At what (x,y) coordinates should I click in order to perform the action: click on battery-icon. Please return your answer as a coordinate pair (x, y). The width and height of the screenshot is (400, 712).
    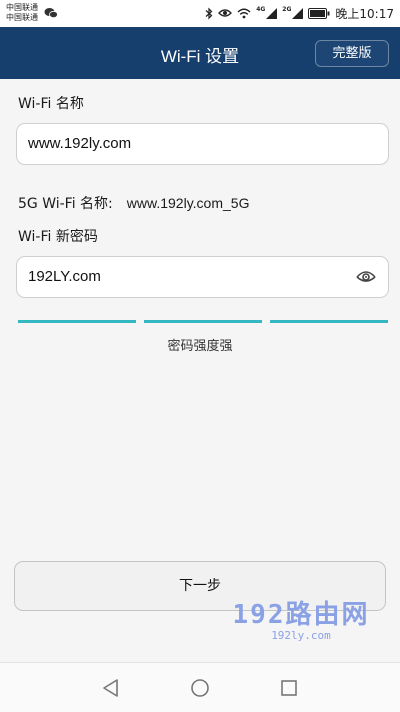
    Looking at the image, I should click on (319, 13).